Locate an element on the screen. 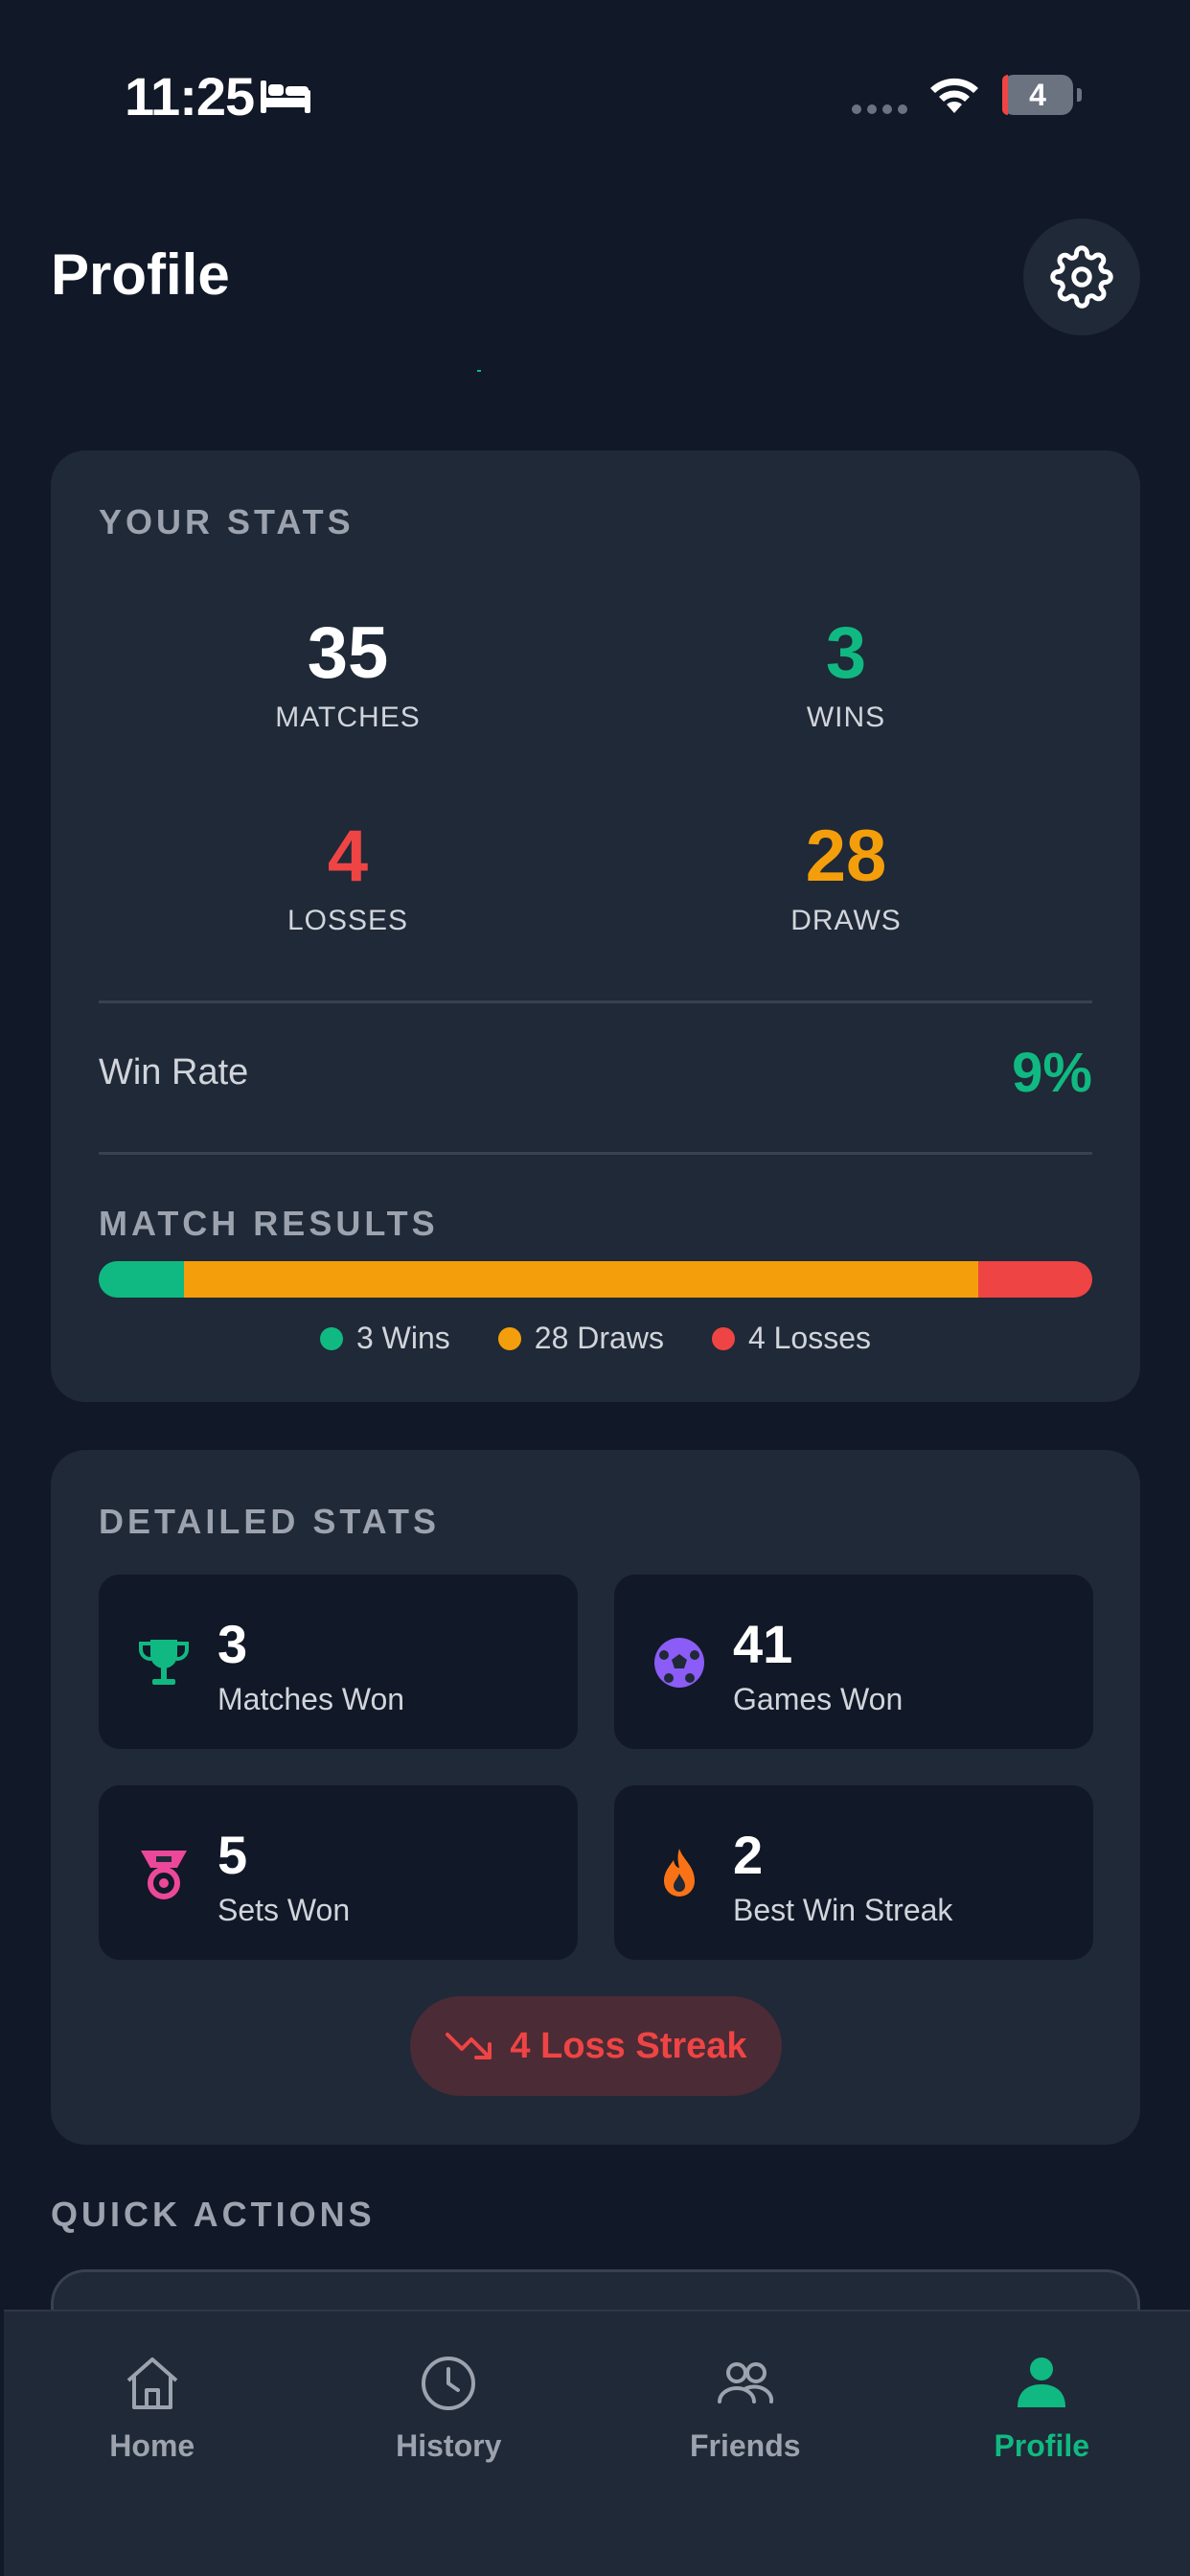 This screenshot has height=2576, width=1190. win-rate-label: Win Rate is located at coordinates (174, 1072).